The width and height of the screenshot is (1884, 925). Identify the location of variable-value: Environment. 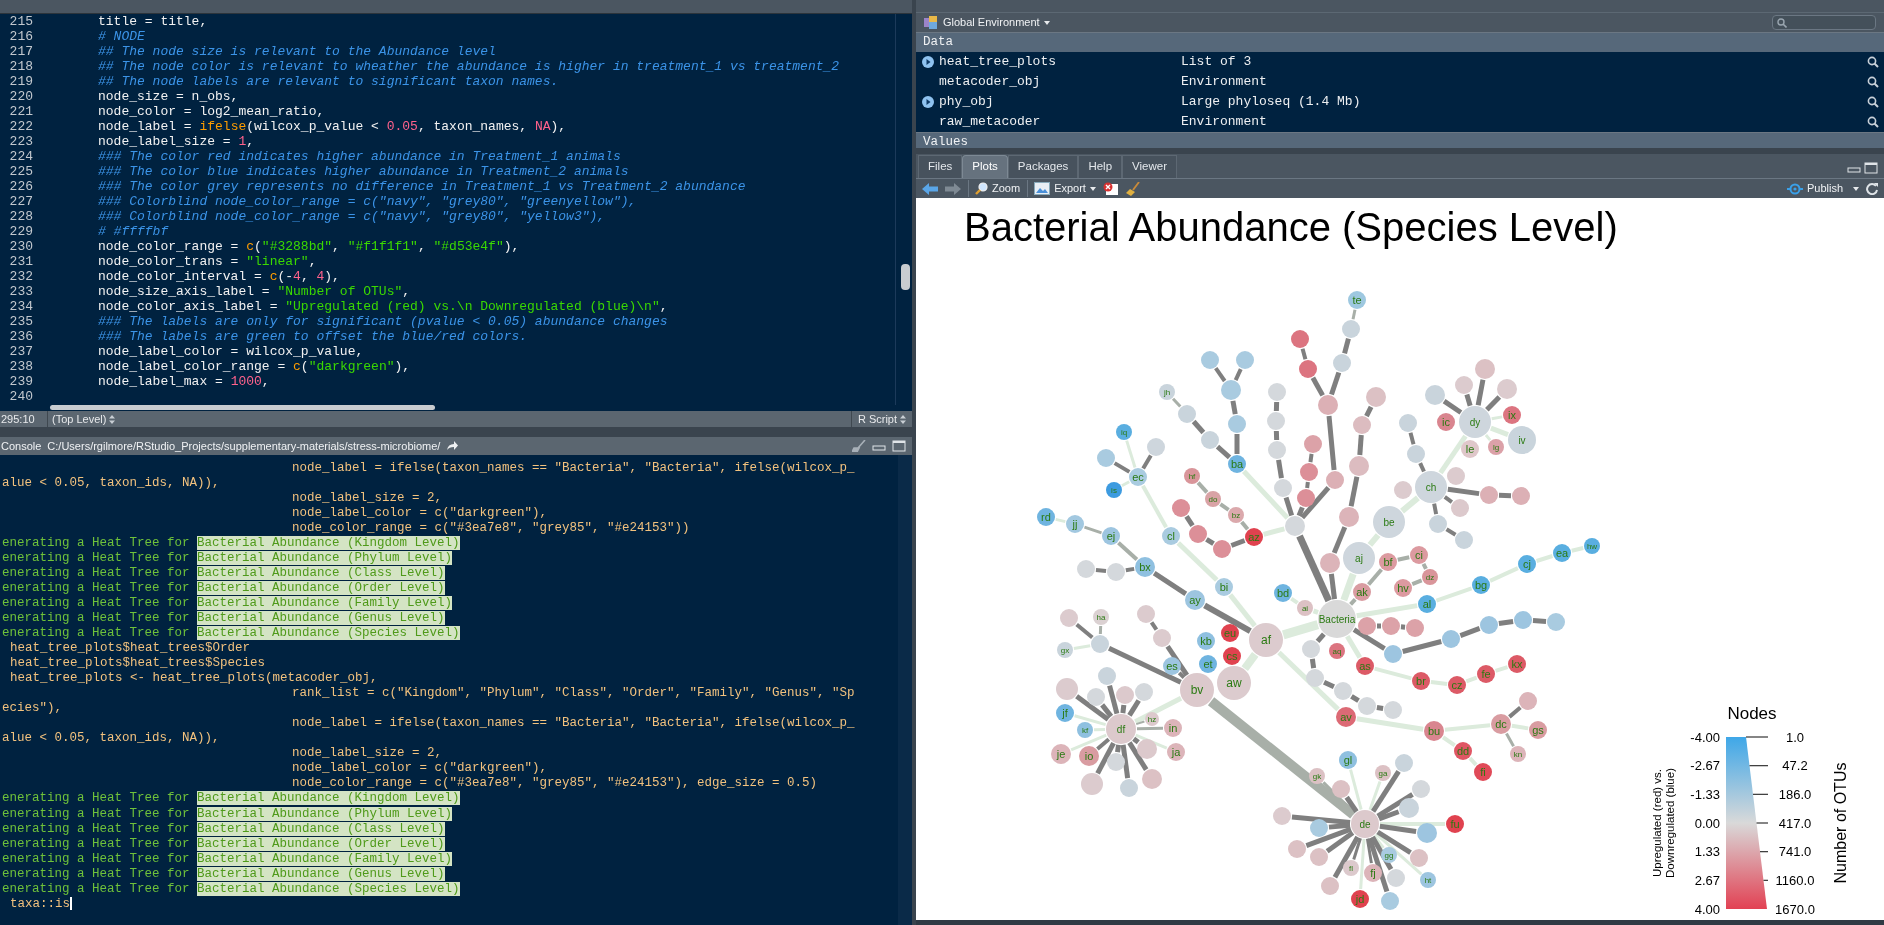
(1224, 82).